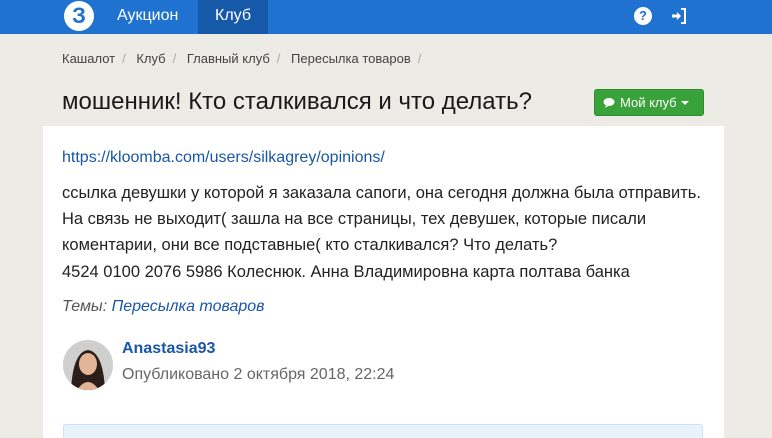  What do you see at coordinates (386, 17) in the screenshot?
I see `top-navbar: З Аукцион Клуб ?` at bounding box center [386, 17].